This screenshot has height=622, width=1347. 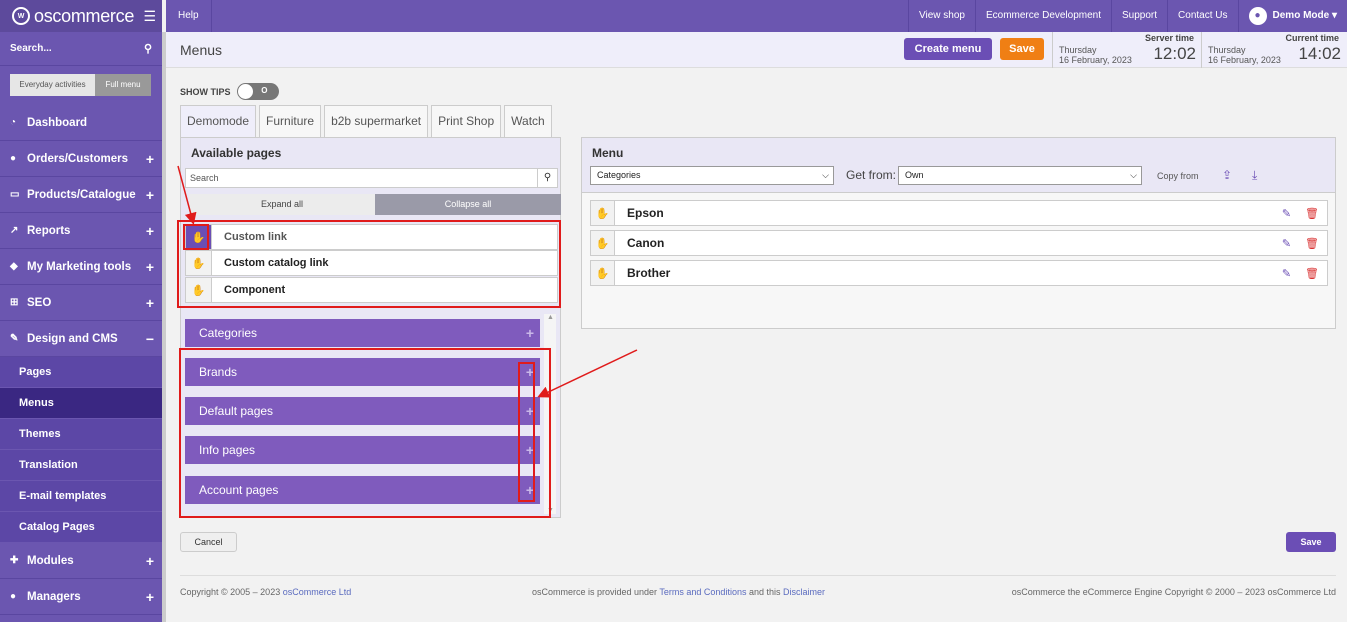 I want to click on server-time-label: Server time, so click(x=1169, y=38).